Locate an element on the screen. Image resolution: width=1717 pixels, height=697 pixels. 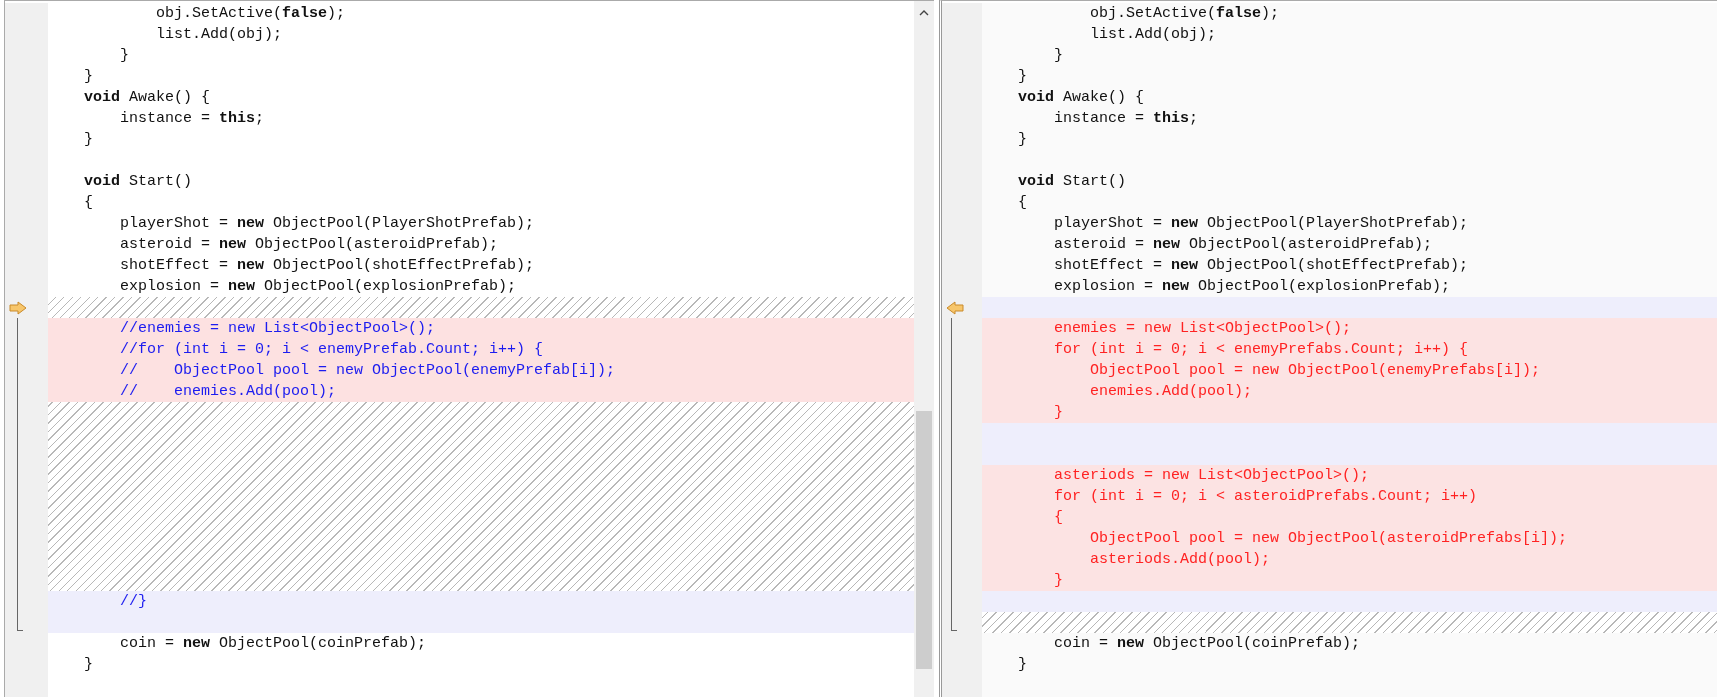
code-line: // ObjectPool pool = new ObjectPool(enemyPrefab[i]); is located at coordinates (367, 370).